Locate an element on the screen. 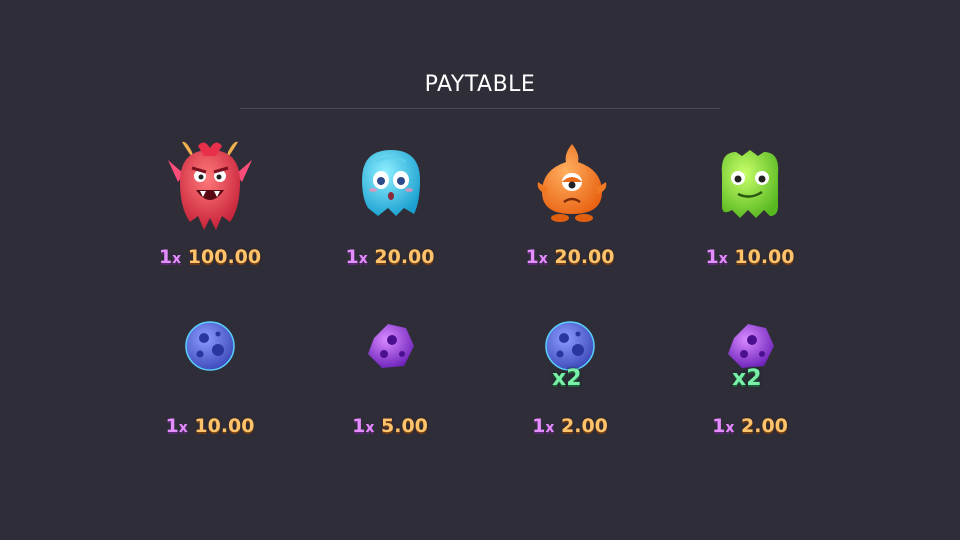  red-devil-monster-icon is located at coordinates (210, 185).